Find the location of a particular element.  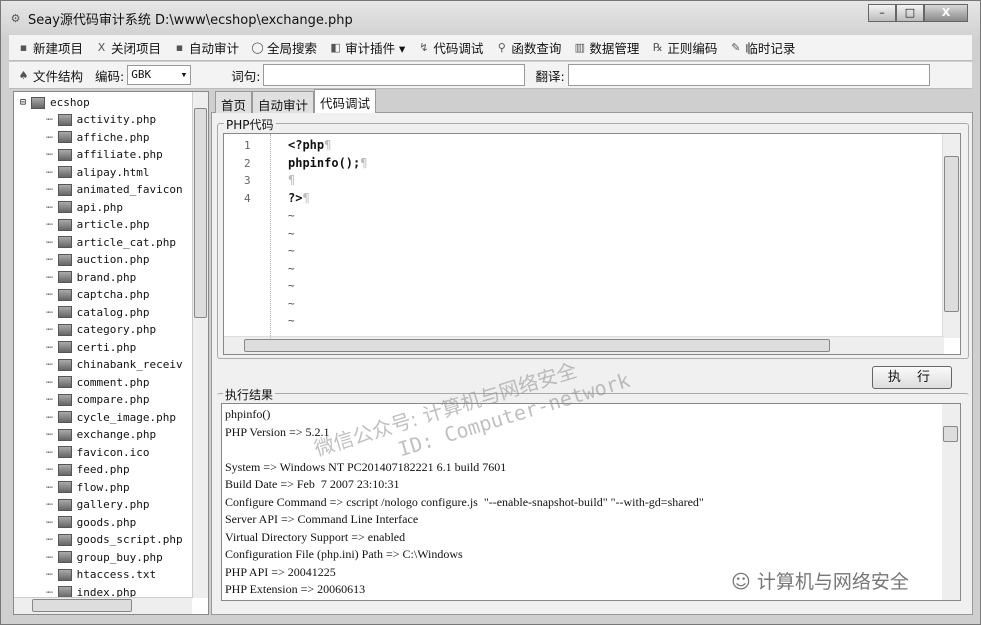

chevron-down-icon: ▾ is located at coordinates (184, 74).